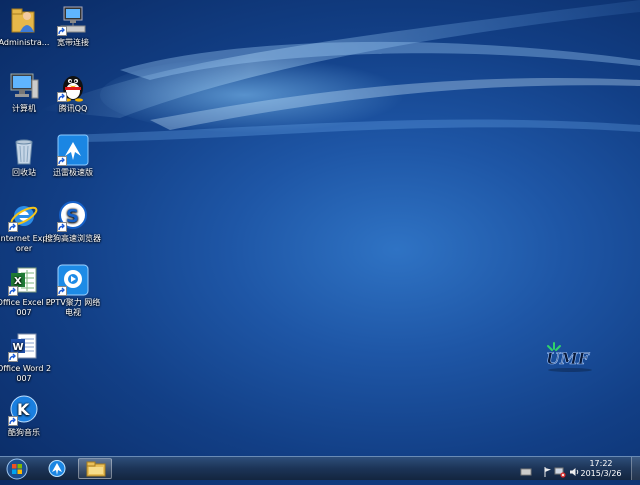 The width and height of the screenshot is (640, 485). I want to click on kugou-music-icon: K, so click(24, 410).